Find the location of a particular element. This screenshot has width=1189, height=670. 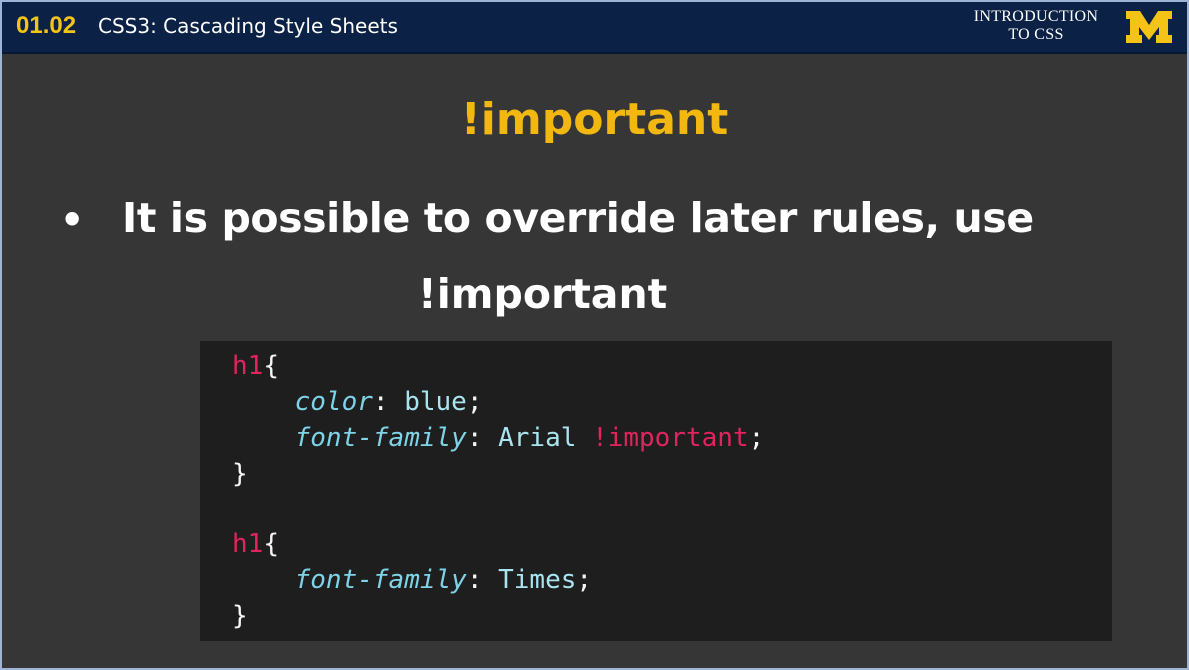

course-label-line2: TO CSS is located at coordinates (1036, 34).